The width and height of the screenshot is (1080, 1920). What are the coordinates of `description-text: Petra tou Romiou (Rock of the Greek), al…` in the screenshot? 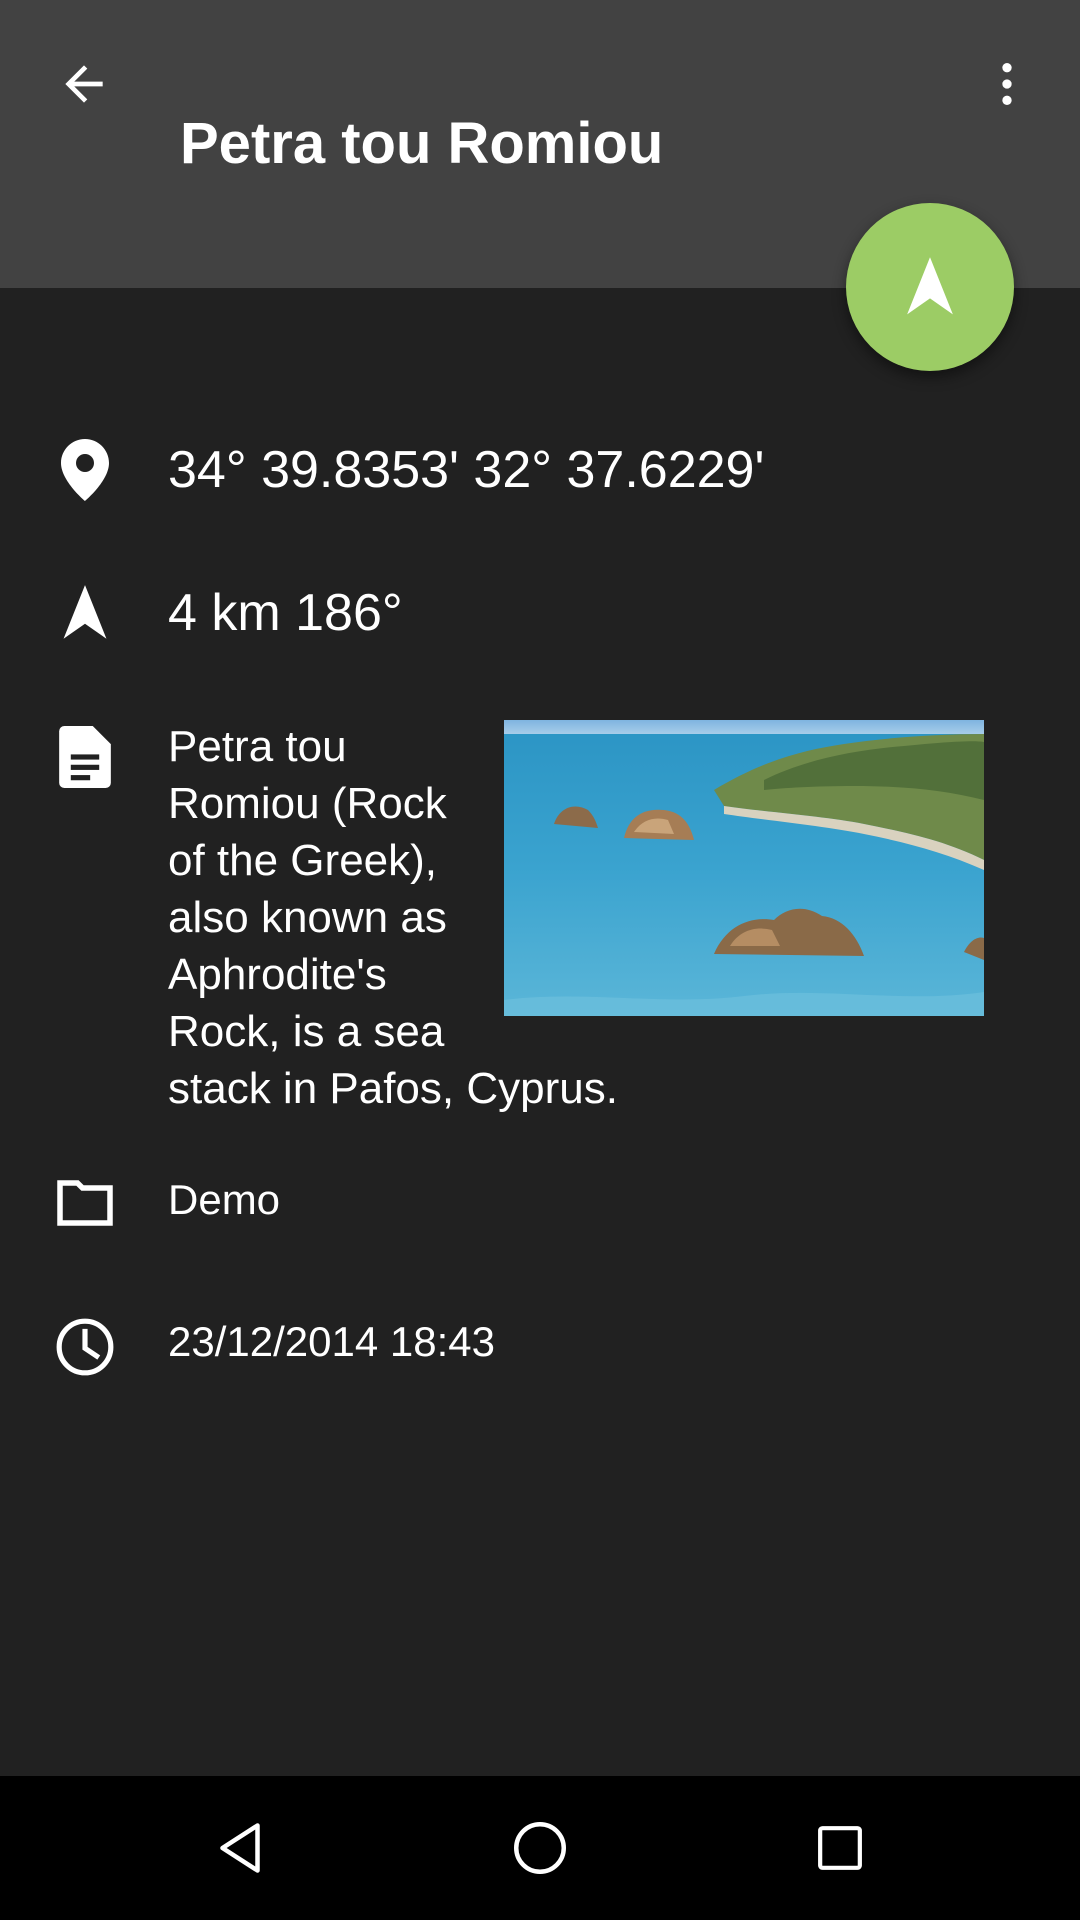 It's located at (307, 889).